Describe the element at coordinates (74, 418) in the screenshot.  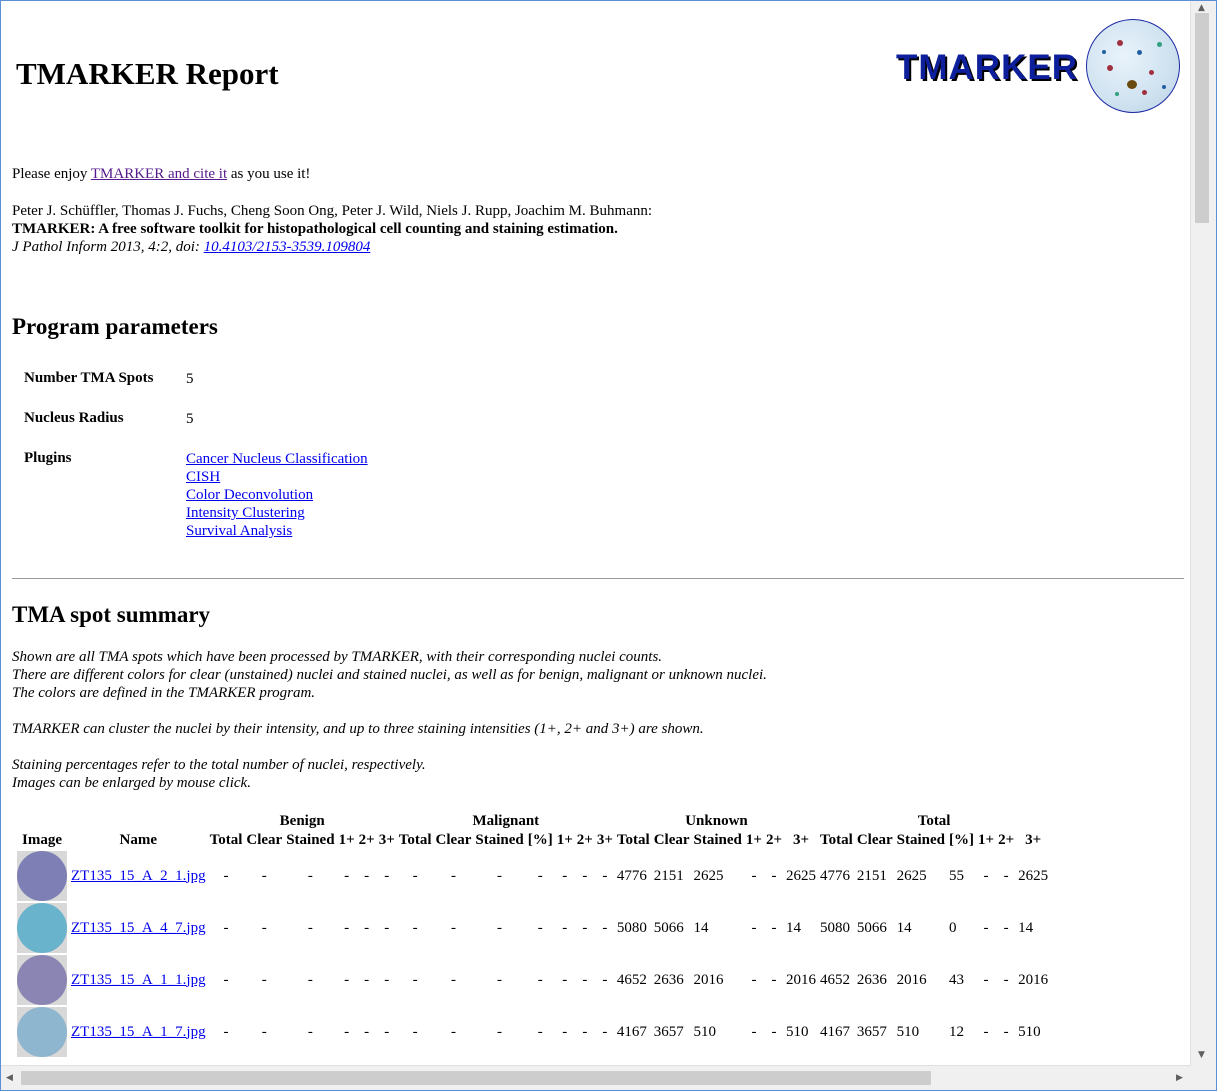
I see `param-label-radius: Nucleus Radius` at that location.